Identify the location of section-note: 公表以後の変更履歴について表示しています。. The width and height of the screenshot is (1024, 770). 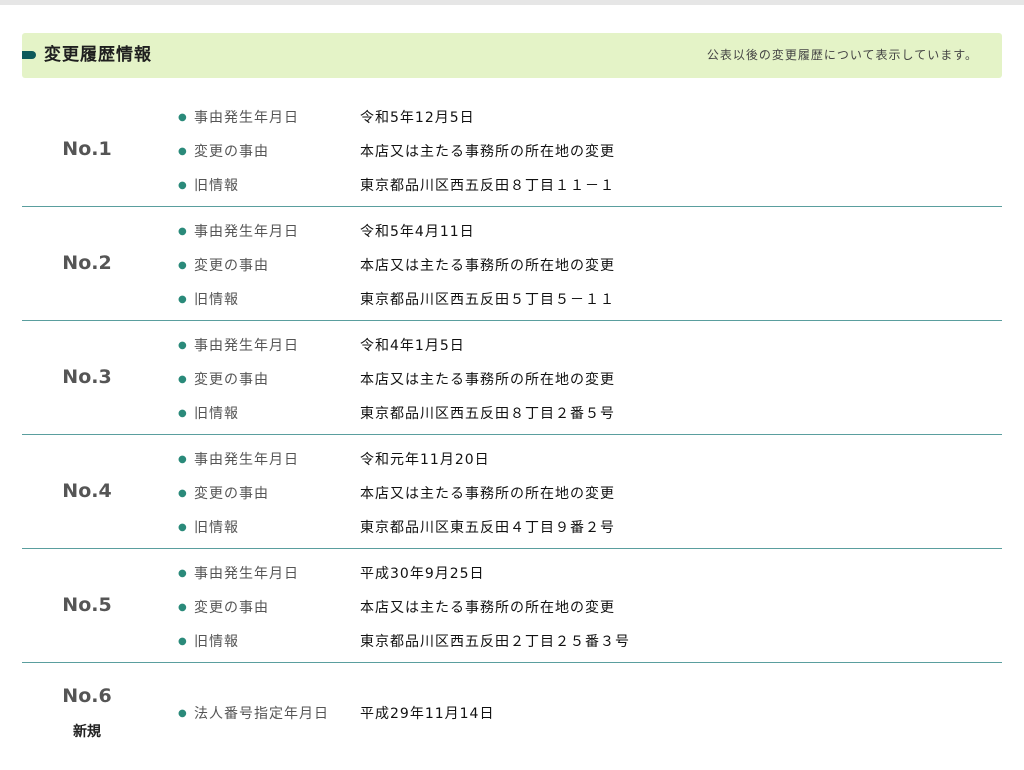
(842, 55).